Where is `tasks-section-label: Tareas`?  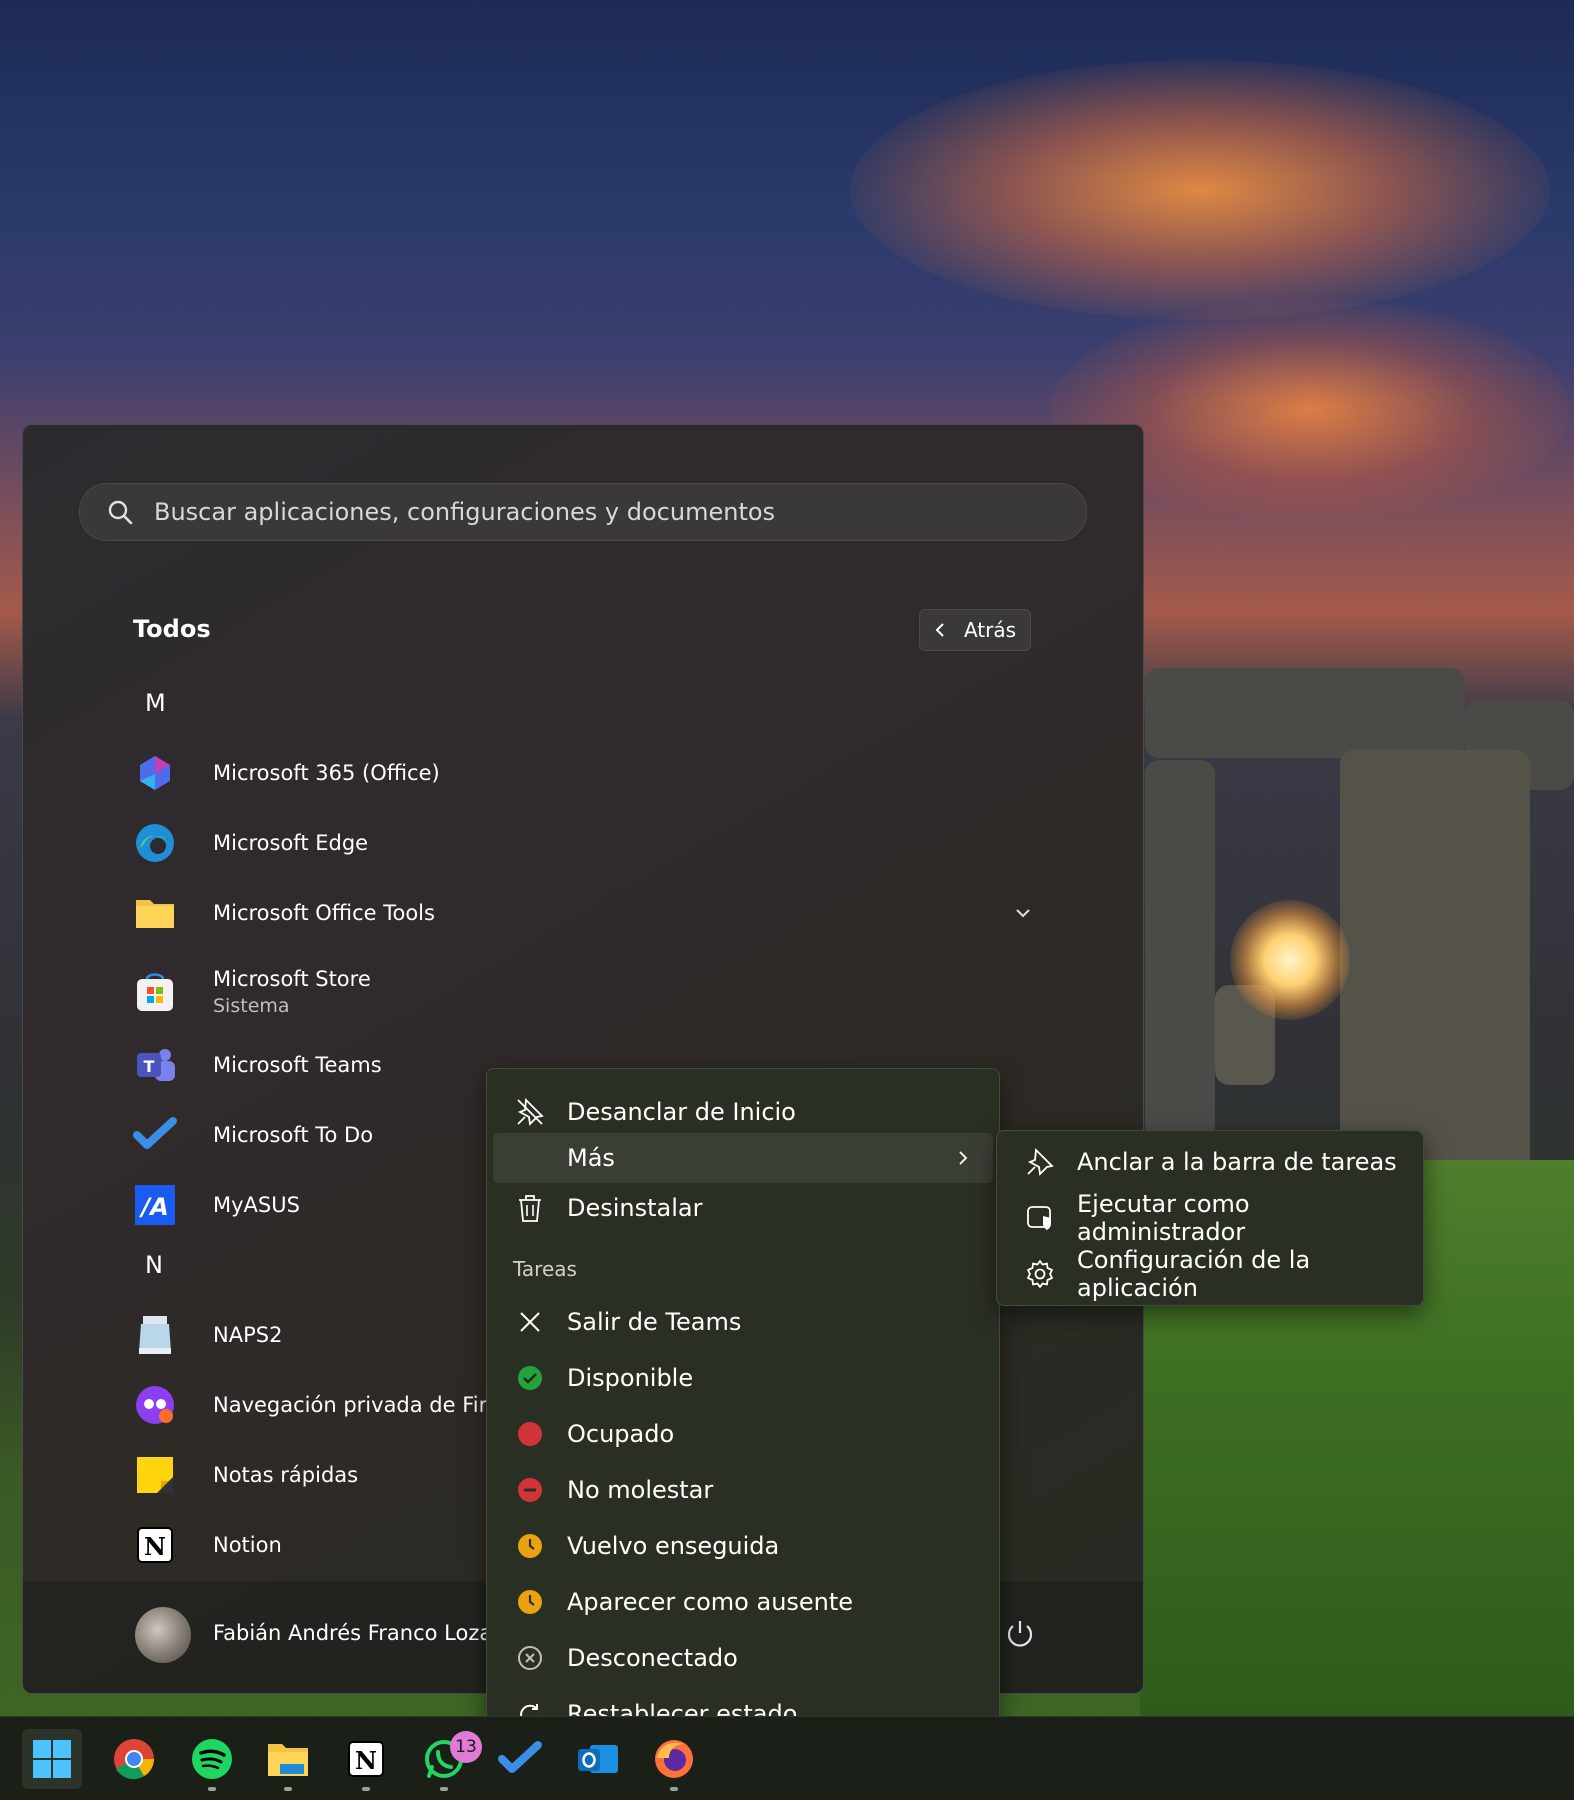 tasks-section-label: Tareas is located at coordinates (545, 1269).